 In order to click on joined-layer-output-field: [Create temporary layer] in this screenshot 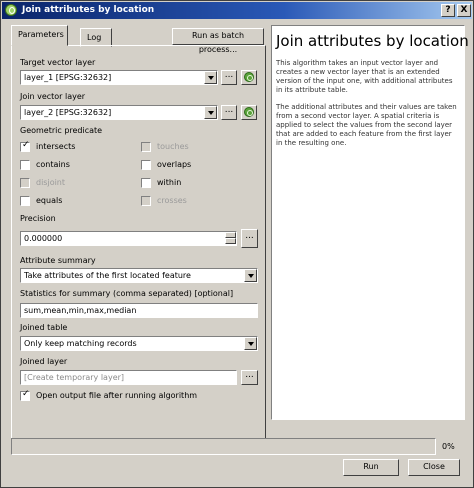, I will do `click(128, 377)`.